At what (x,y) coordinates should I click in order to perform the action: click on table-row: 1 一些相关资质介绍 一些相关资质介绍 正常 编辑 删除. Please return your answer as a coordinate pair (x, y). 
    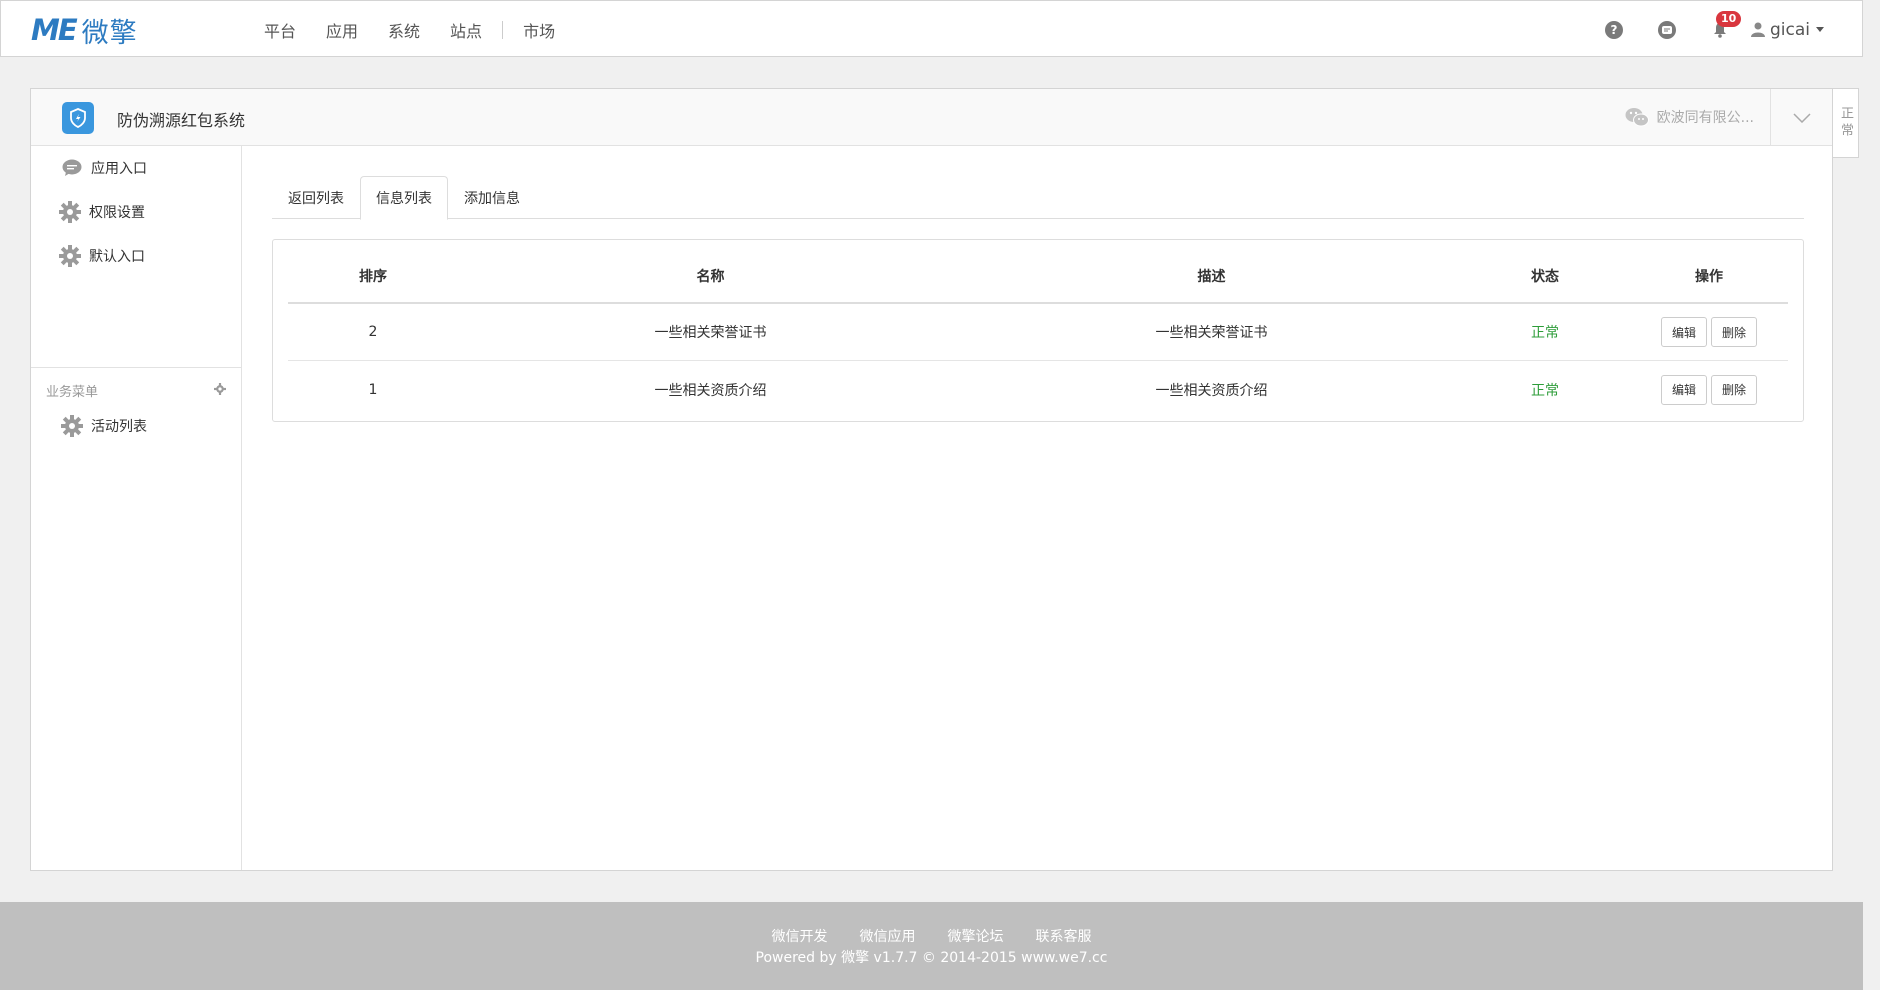
    Looking at the image, I should click on (1038, 389).